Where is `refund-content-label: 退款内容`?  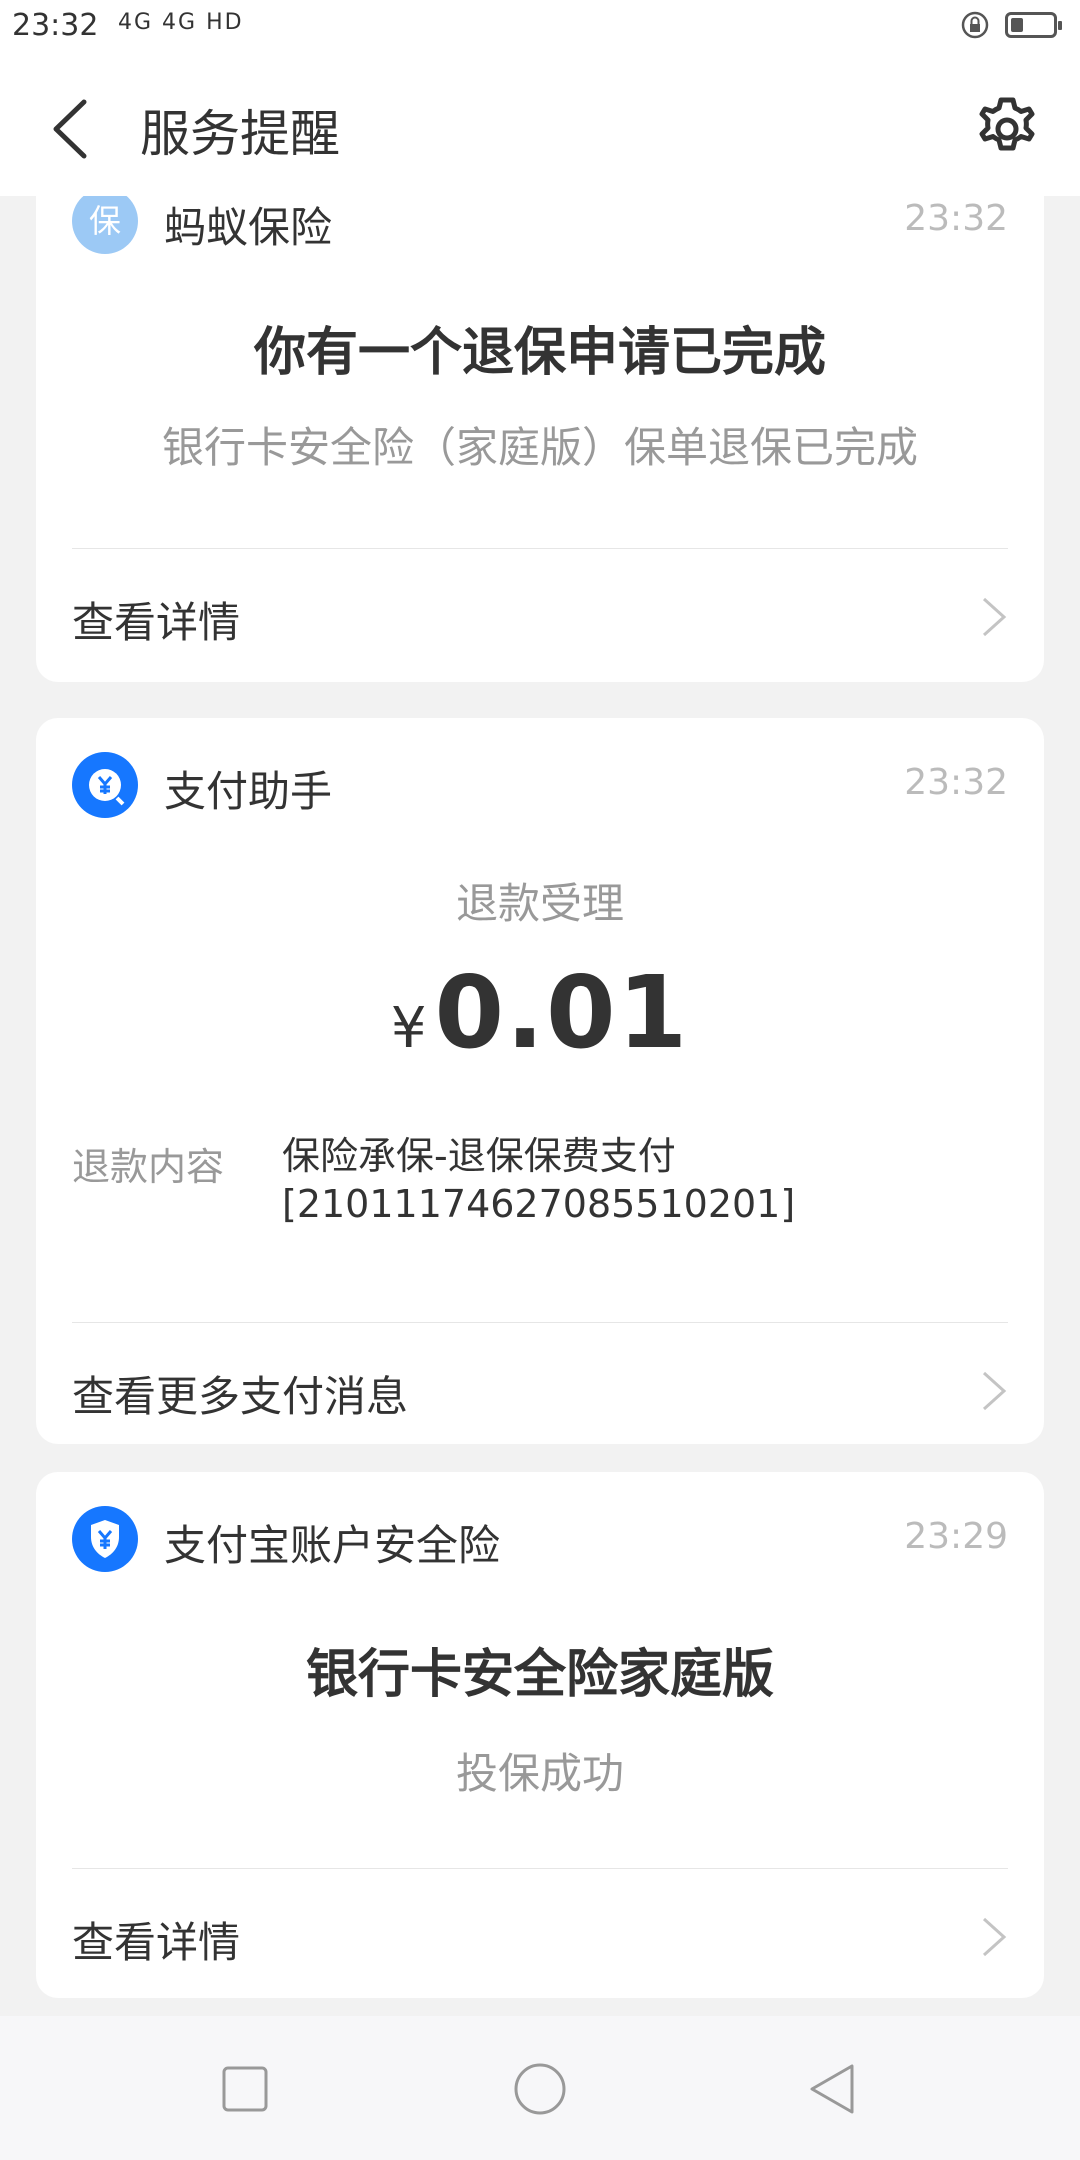
refund-content-label: 退款内容 is located at coordinates (148, 1167).